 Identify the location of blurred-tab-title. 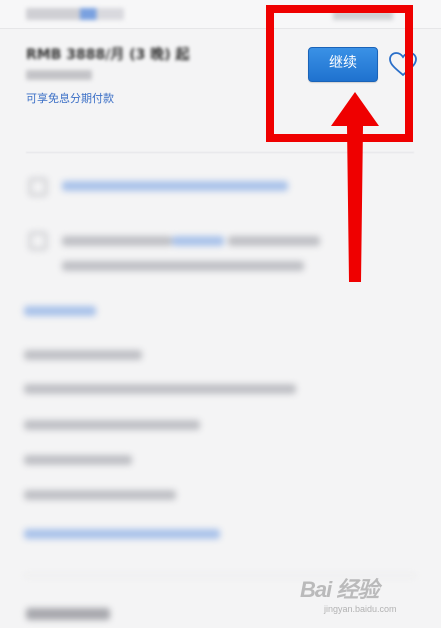
(75, 14).